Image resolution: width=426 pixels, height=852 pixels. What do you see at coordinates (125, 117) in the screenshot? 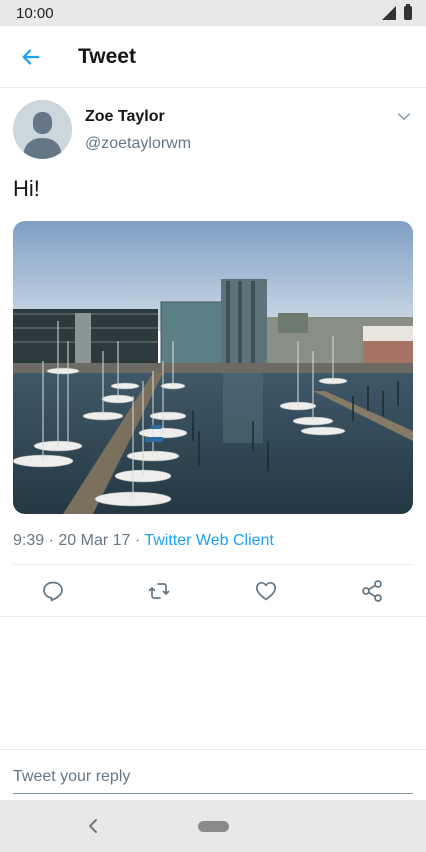
I see `author-name: Zoe Taylor` at bounding box center [125, 117].